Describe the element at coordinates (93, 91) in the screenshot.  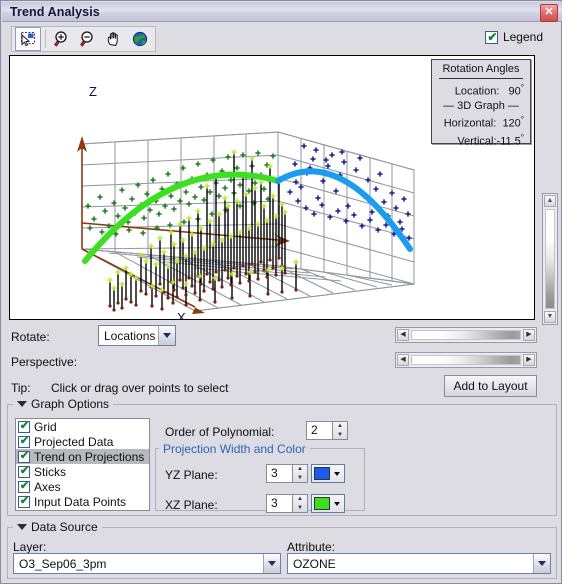
I see `z-axis-label: Z` at that location.